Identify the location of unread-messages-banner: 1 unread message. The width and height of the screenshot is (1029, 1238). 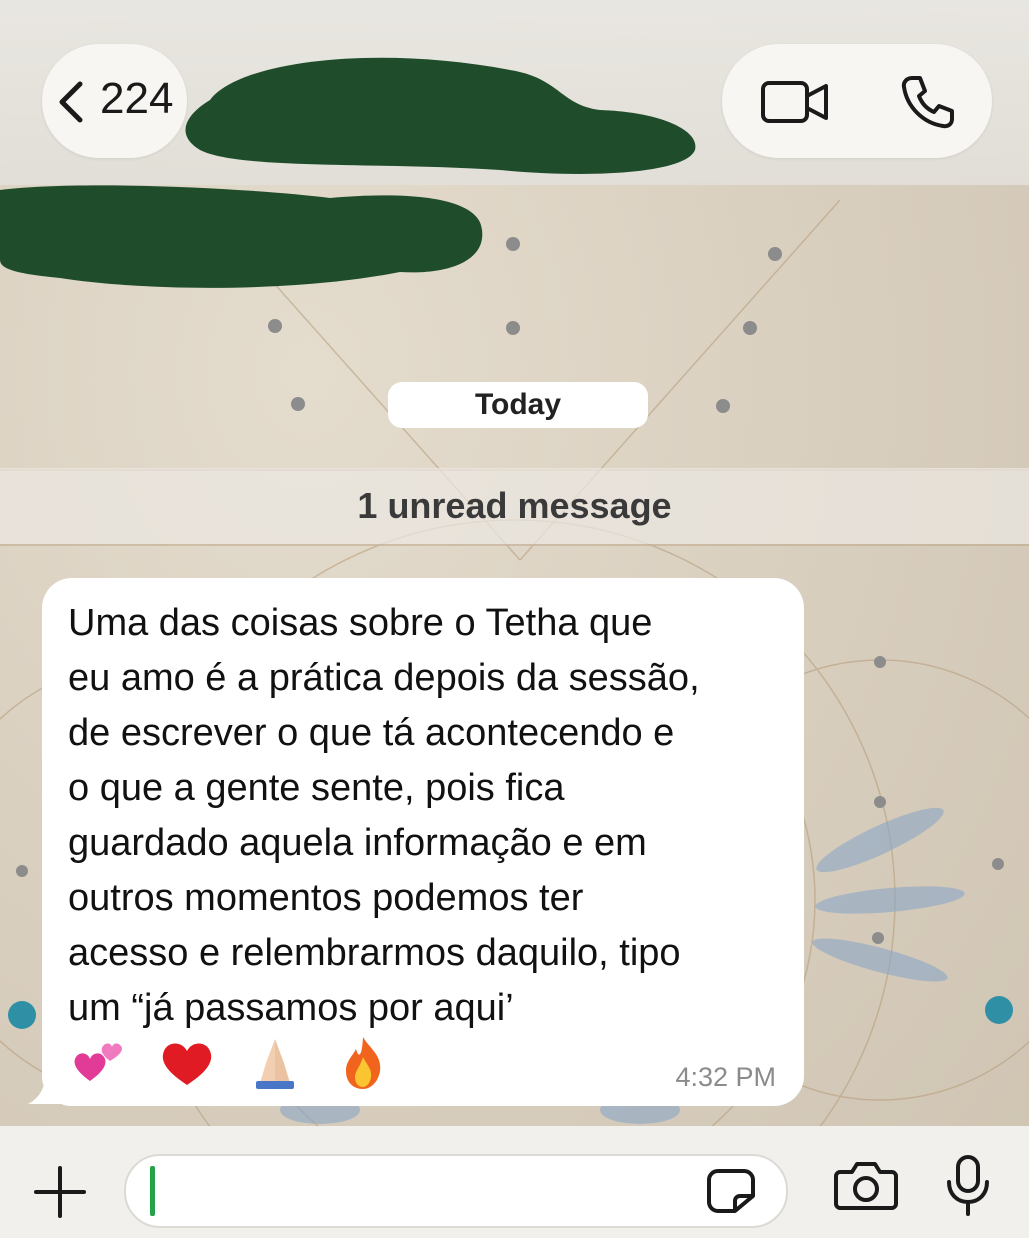
(514, 506).